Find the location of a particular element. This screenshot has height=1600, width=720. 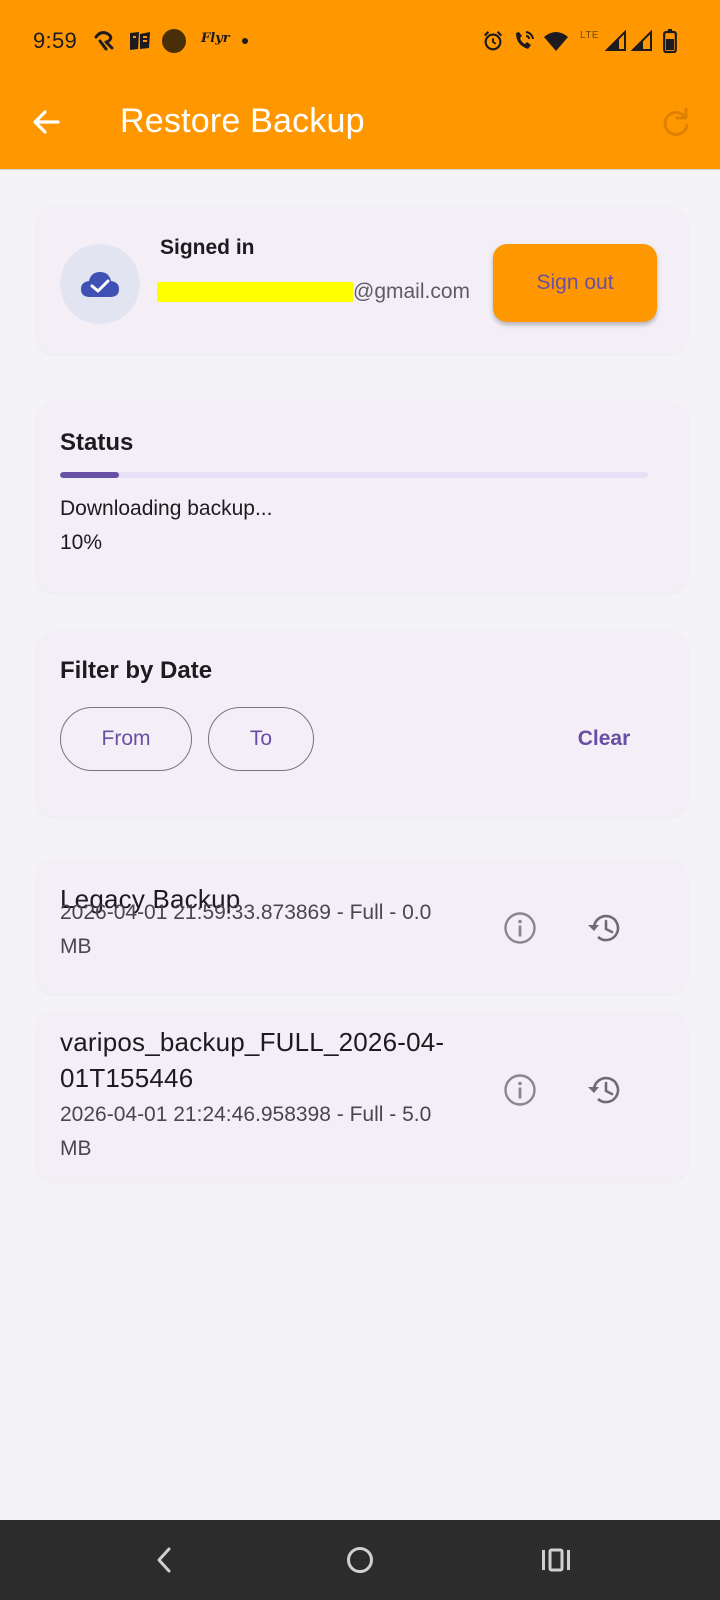

account-email: @gmail.com is located at coordinates (318, 292).